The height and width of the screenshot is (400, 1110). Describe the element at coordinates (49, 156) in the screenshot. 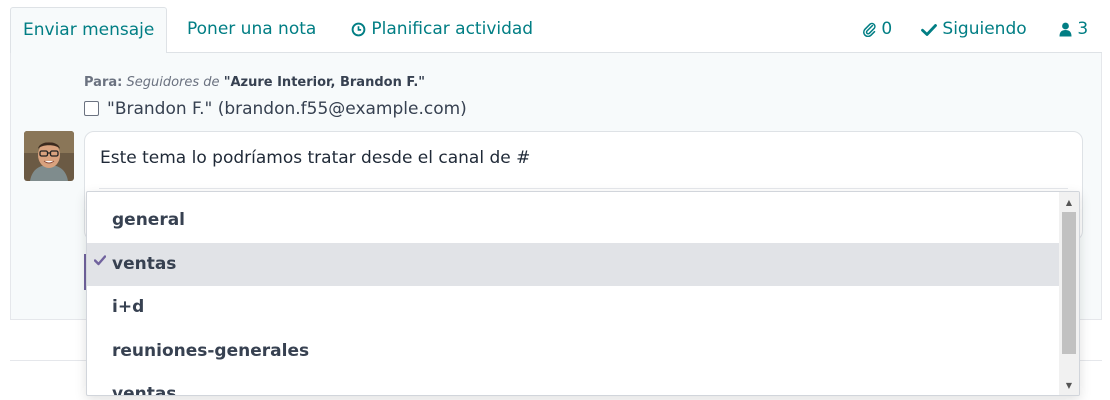

I see `avatar` at that location.